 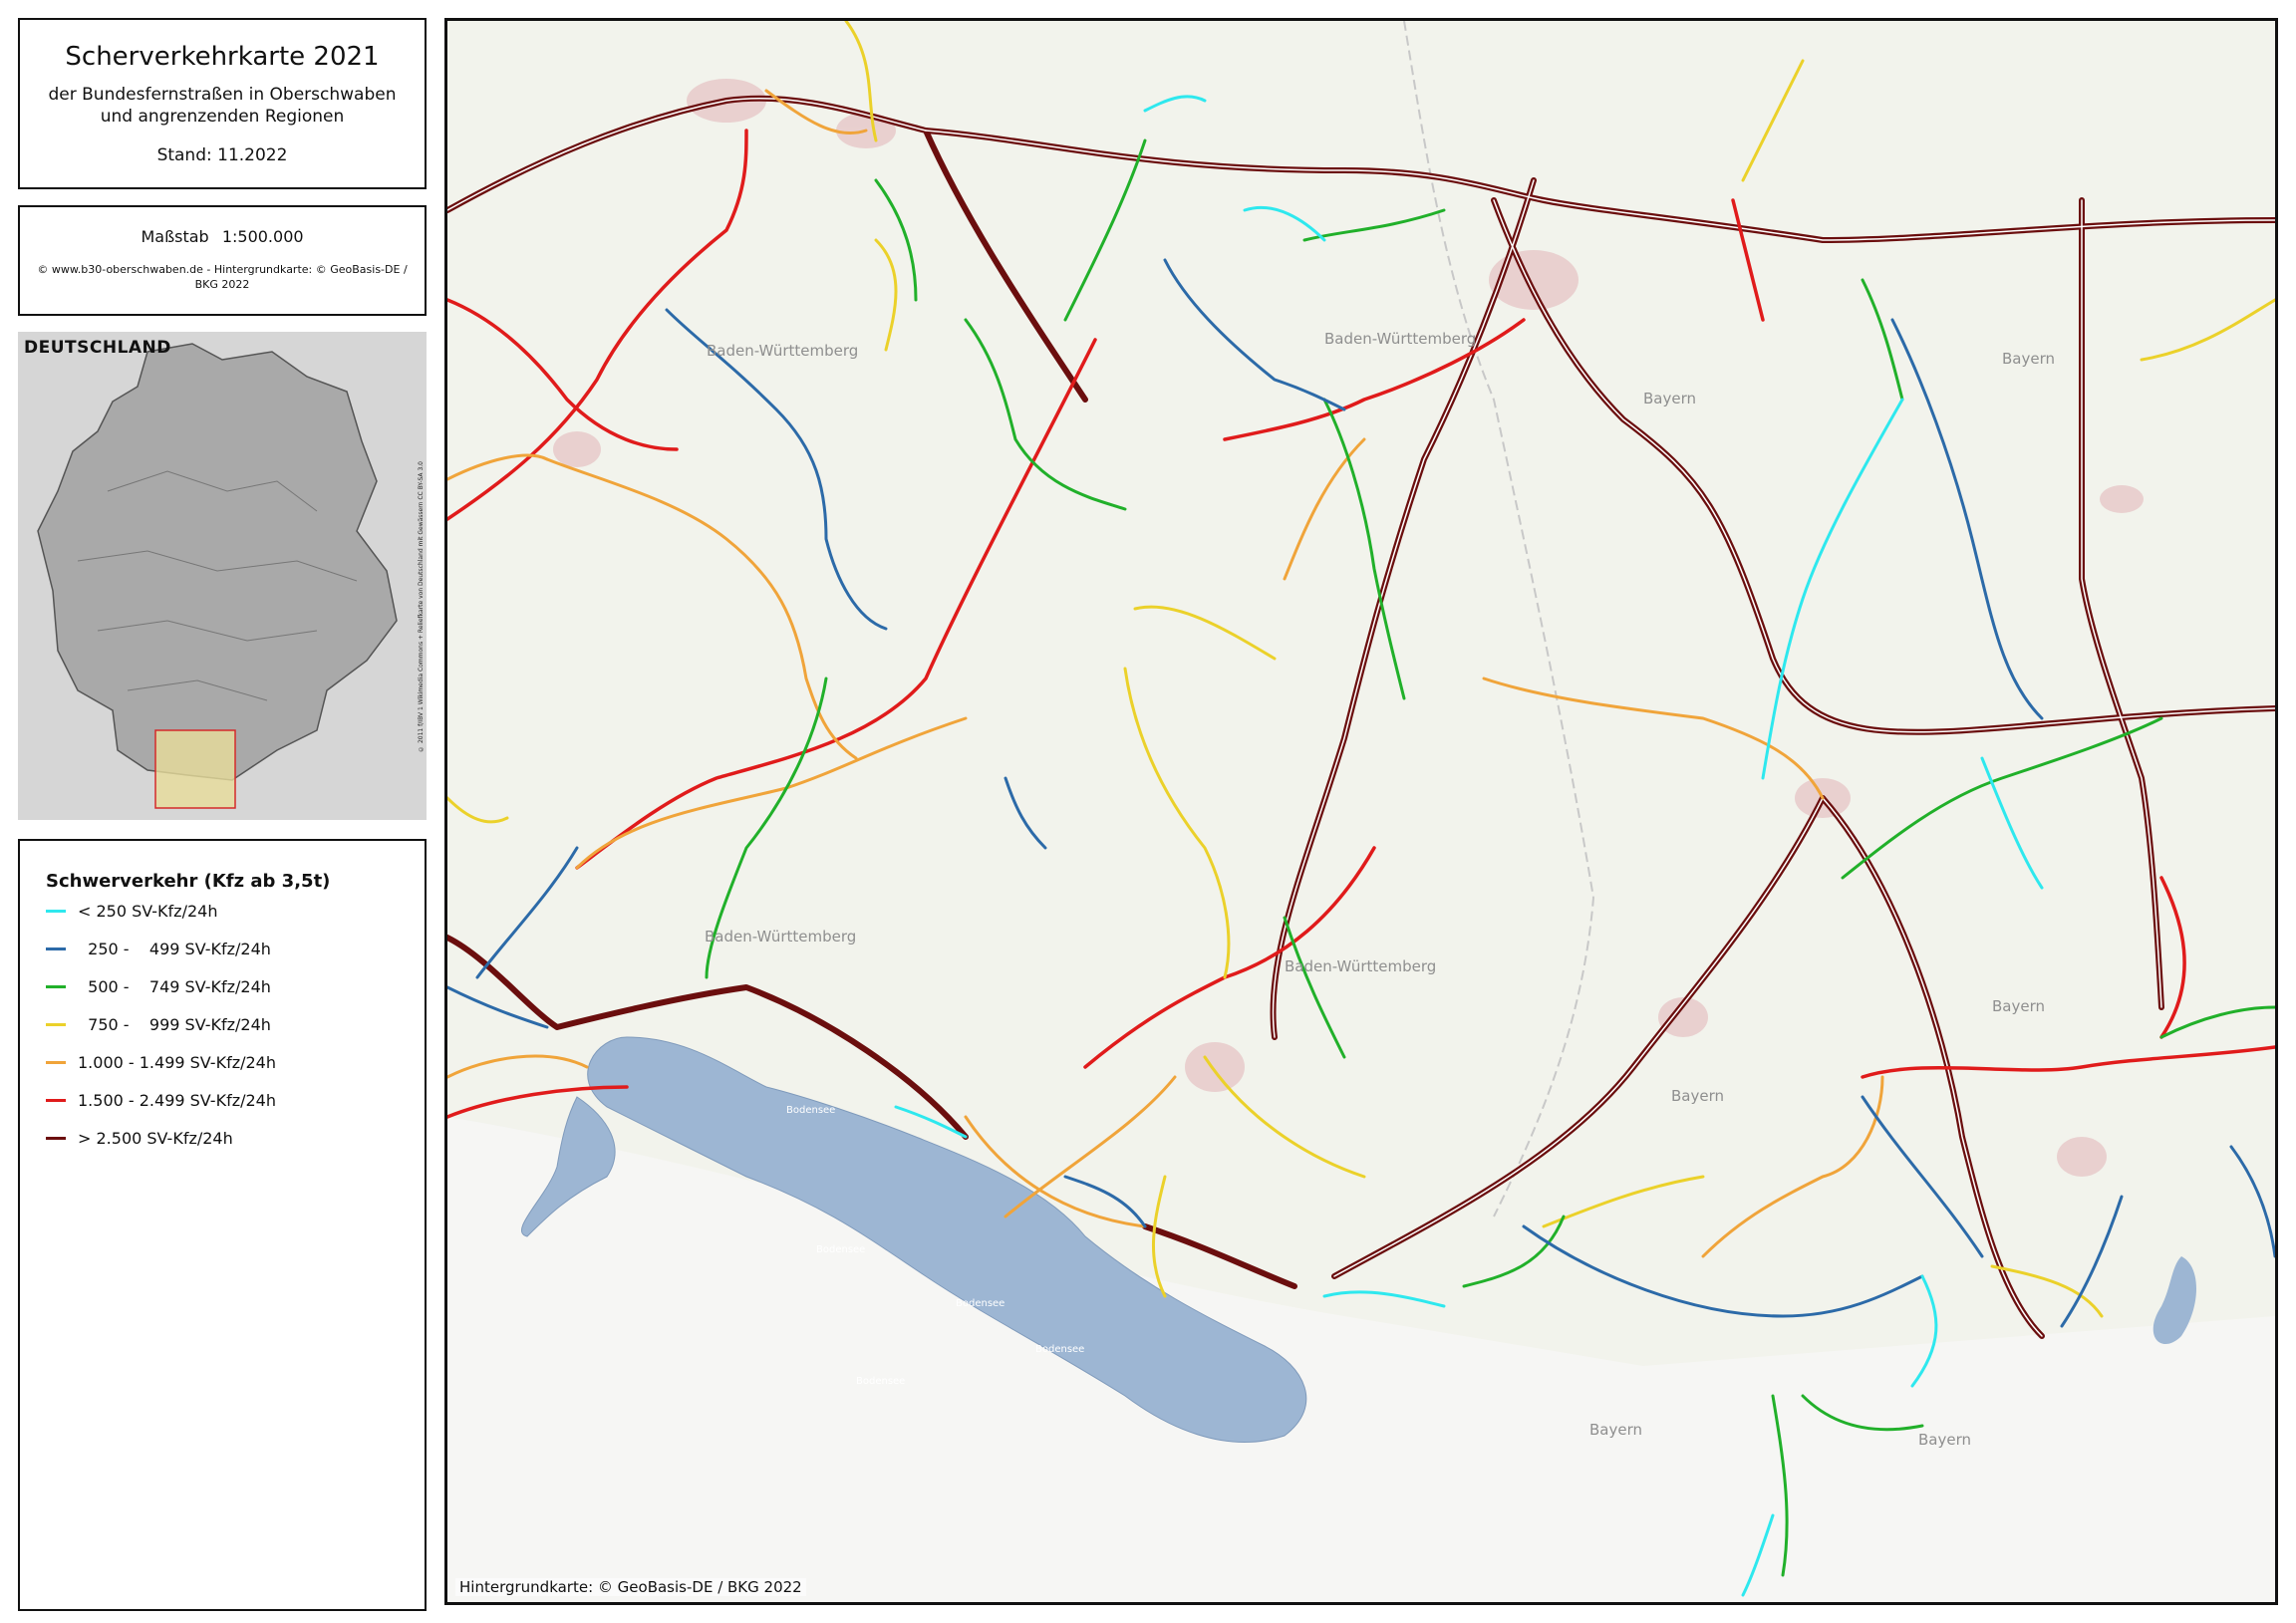 What do you see at coordinates (177, 1100) in the screenshot?
I see `legend-label: 1.500 - 2.499 SV-Kfz/24h` at bounding box center [177, 1100].